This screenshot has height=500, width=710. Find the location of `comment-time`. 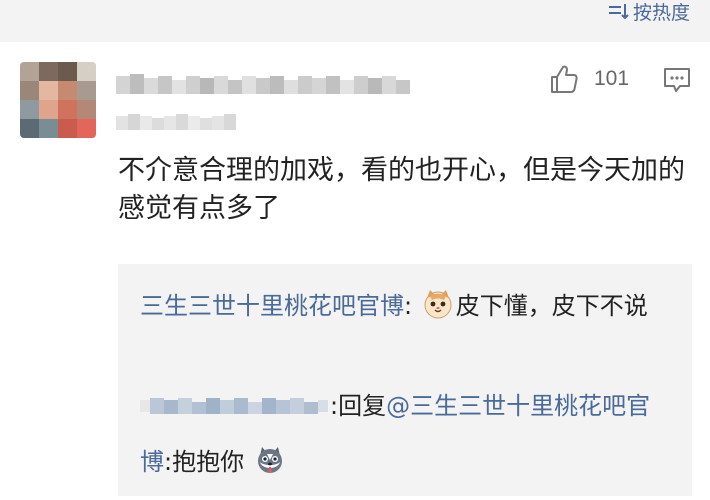

comment-time is located at coordinates (176, 123).